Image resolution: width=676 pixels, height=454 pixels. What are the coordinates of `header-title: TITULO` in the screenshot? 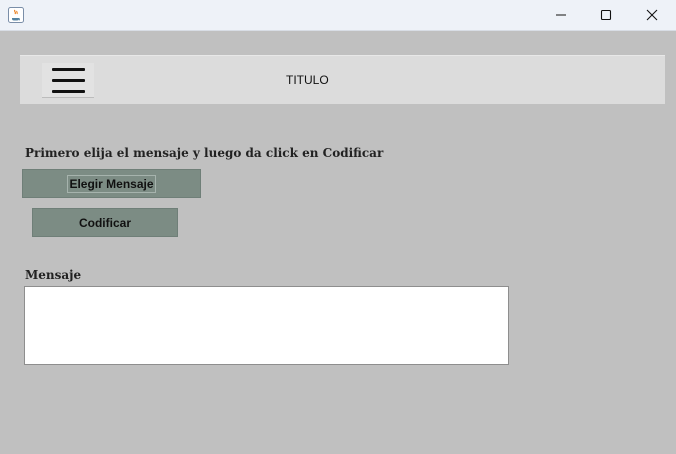 It's located at (307, 80).